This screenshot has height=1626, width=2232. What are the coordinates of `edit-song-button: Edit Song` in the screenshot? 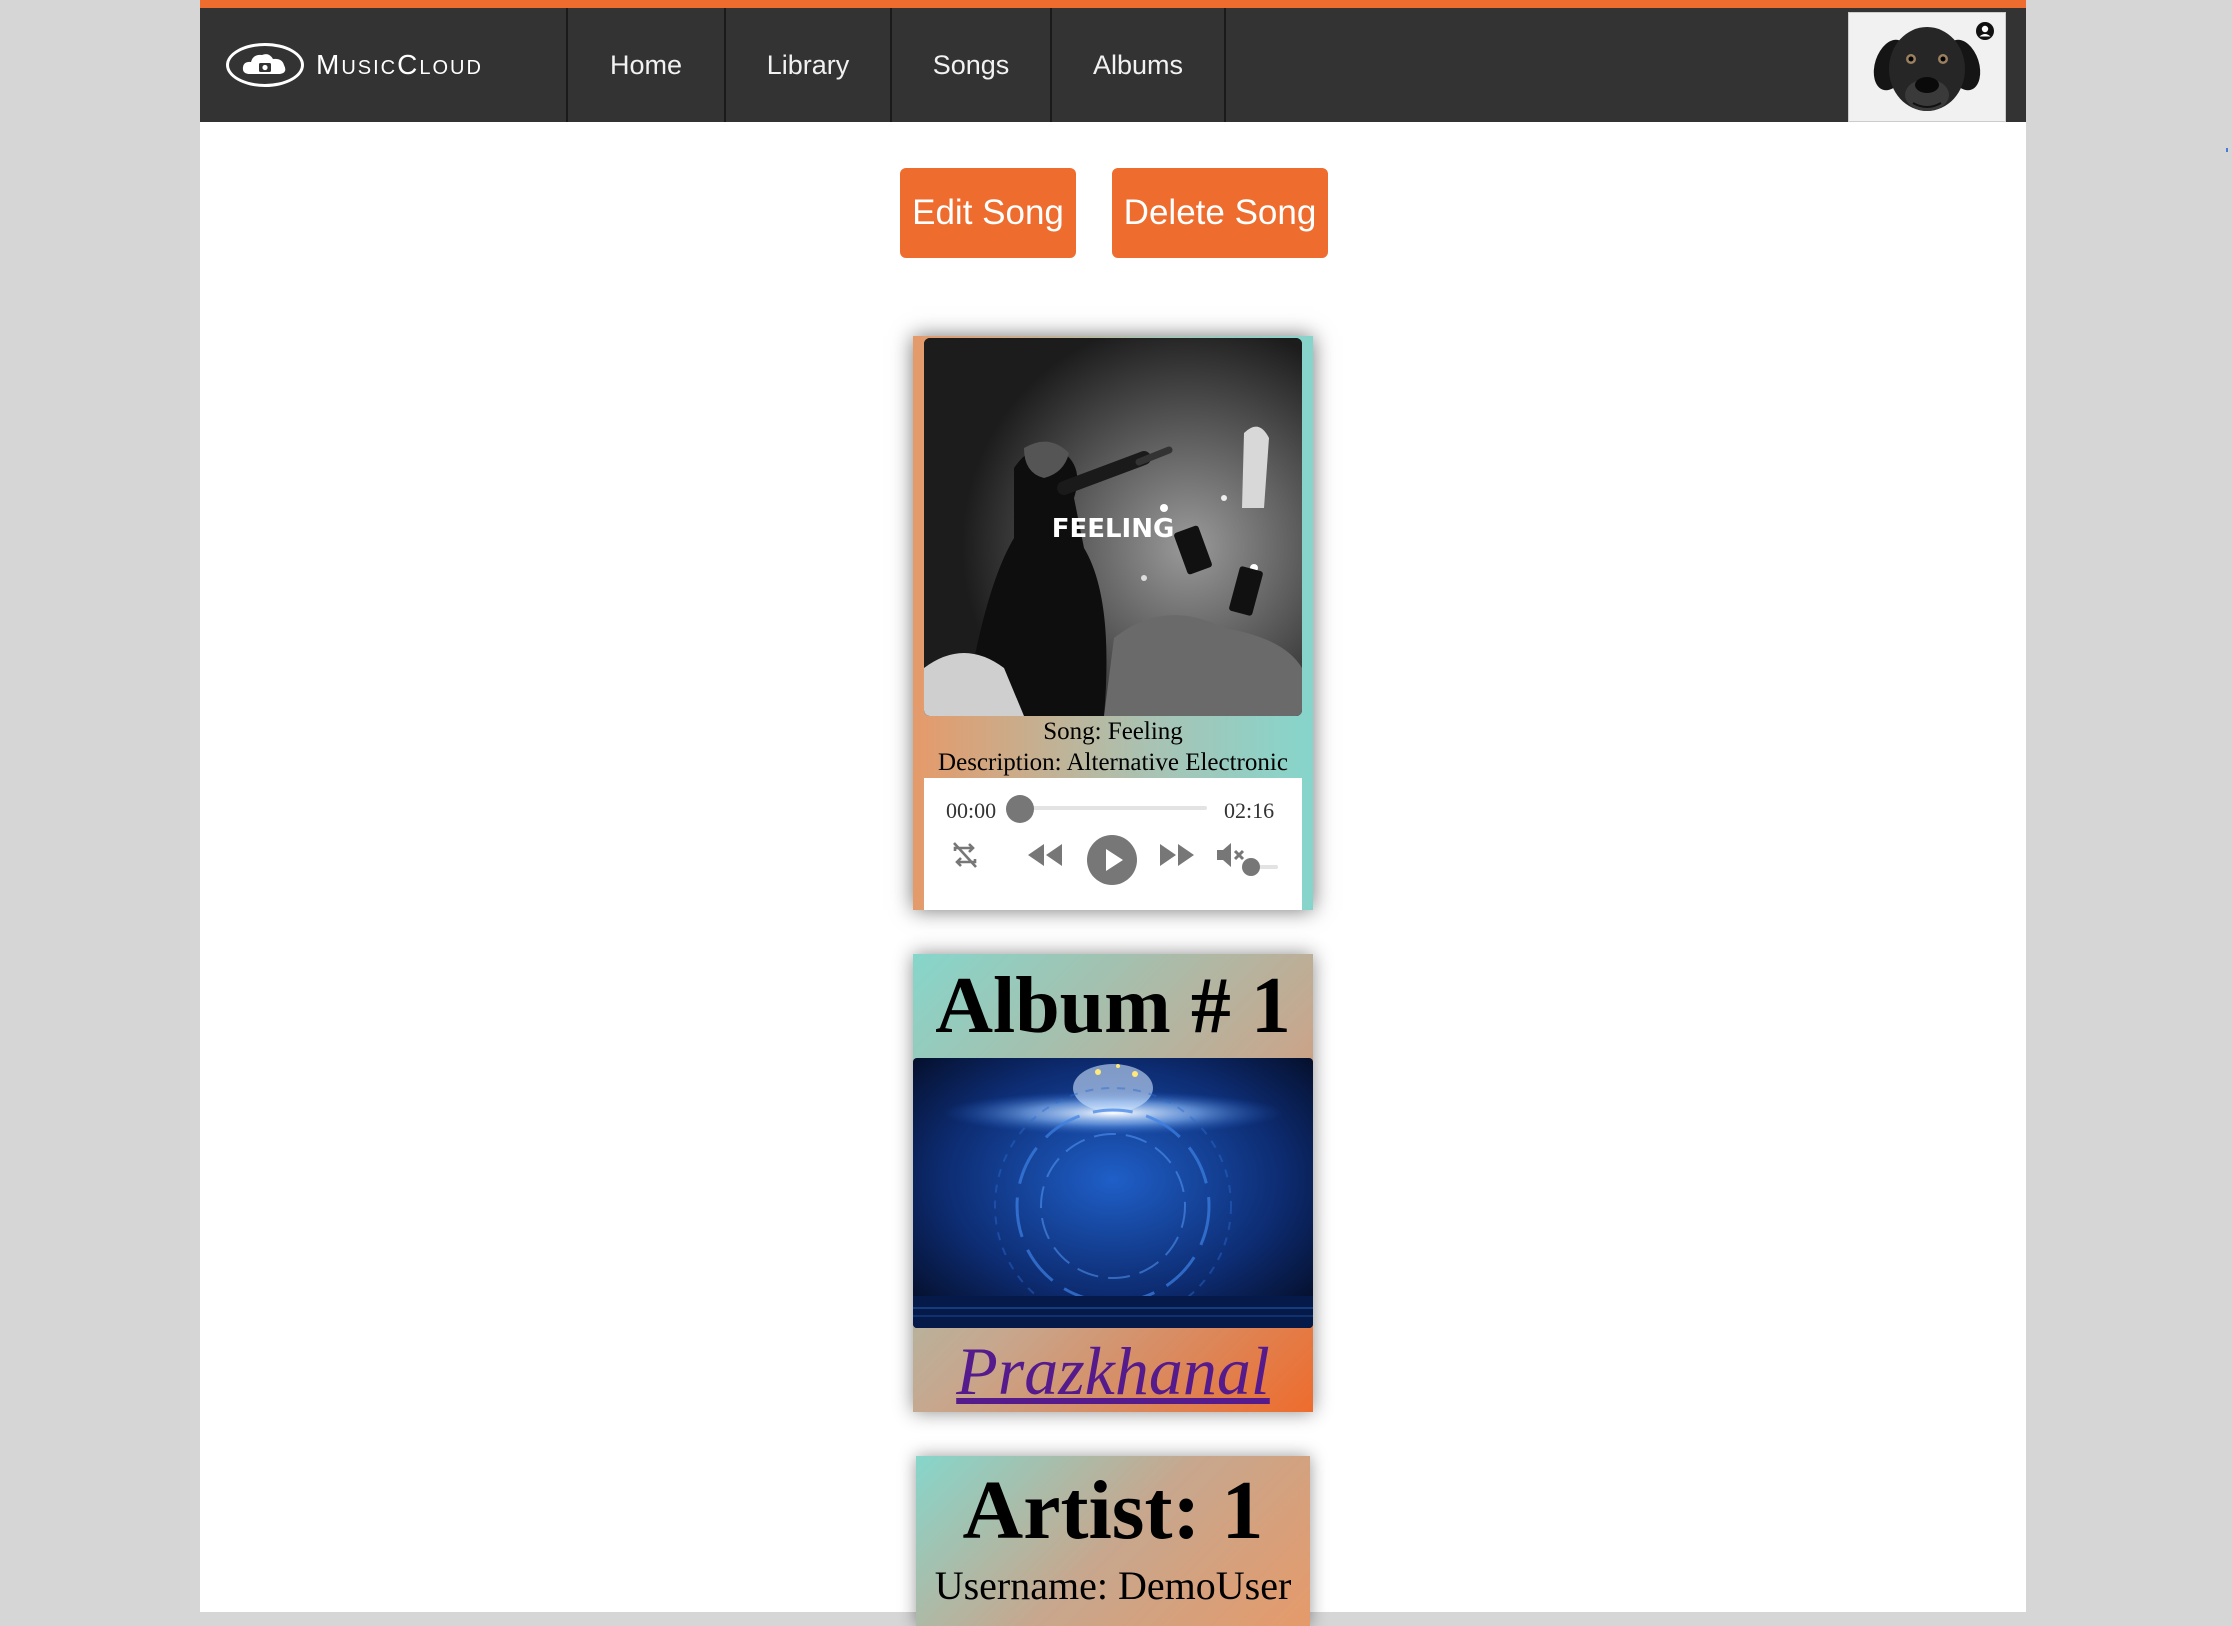 It's located at (988, 213).